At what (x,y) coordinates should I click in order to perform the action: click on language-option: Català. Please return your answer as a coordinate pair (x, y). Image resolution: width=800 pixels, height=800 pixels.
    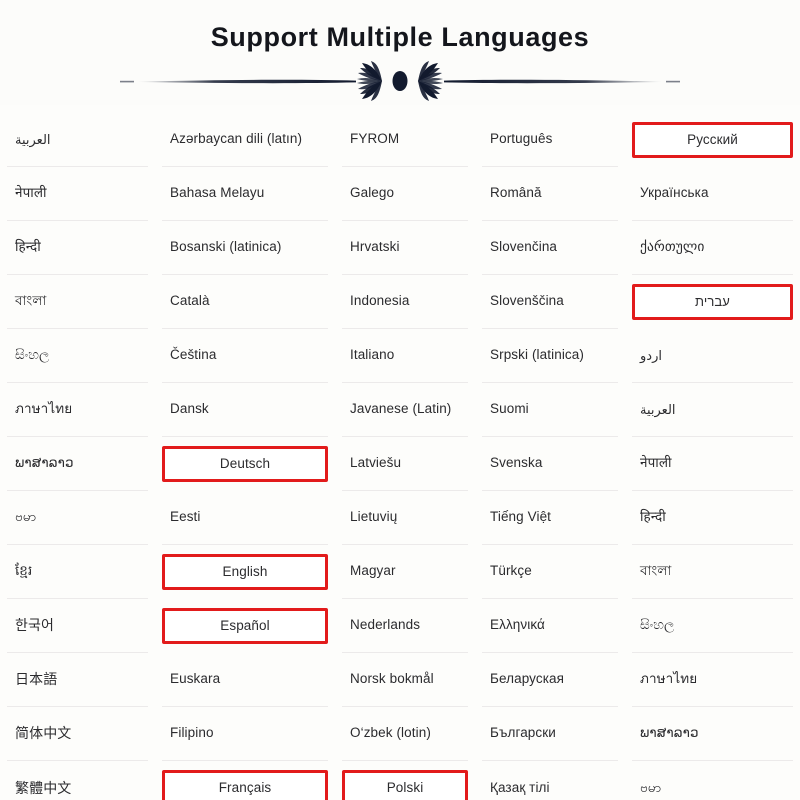
    Looking at the image, I should click on (245, 302).